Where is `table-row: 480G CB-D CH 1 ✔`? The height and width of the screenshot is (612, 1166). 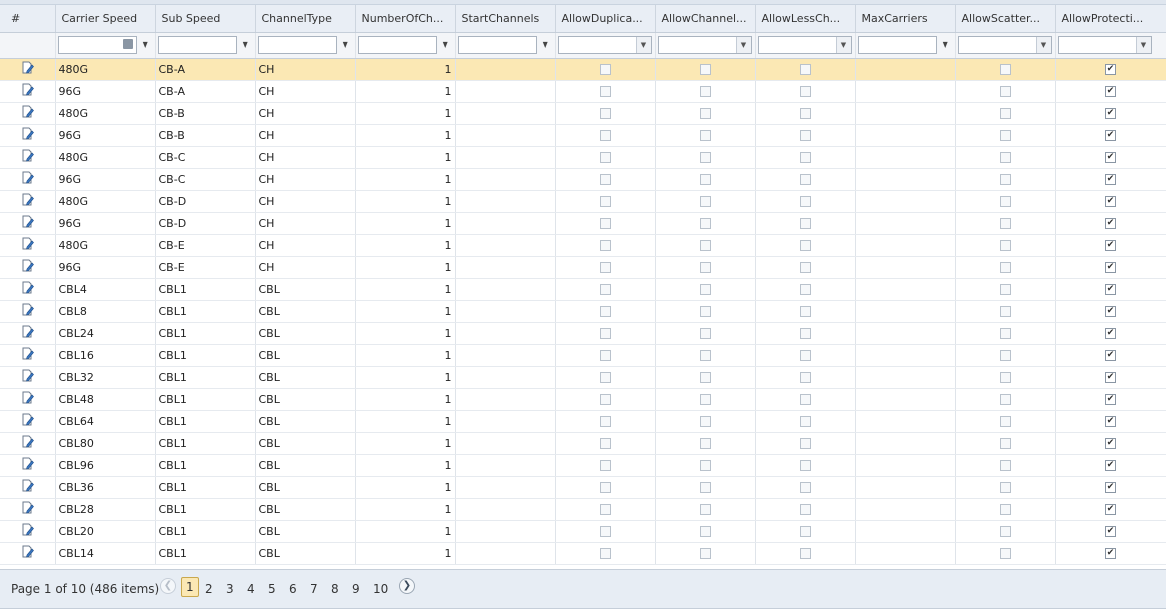 table-row: 480G CB-D CH 1 ✔ is located at coordinates (583, 201).